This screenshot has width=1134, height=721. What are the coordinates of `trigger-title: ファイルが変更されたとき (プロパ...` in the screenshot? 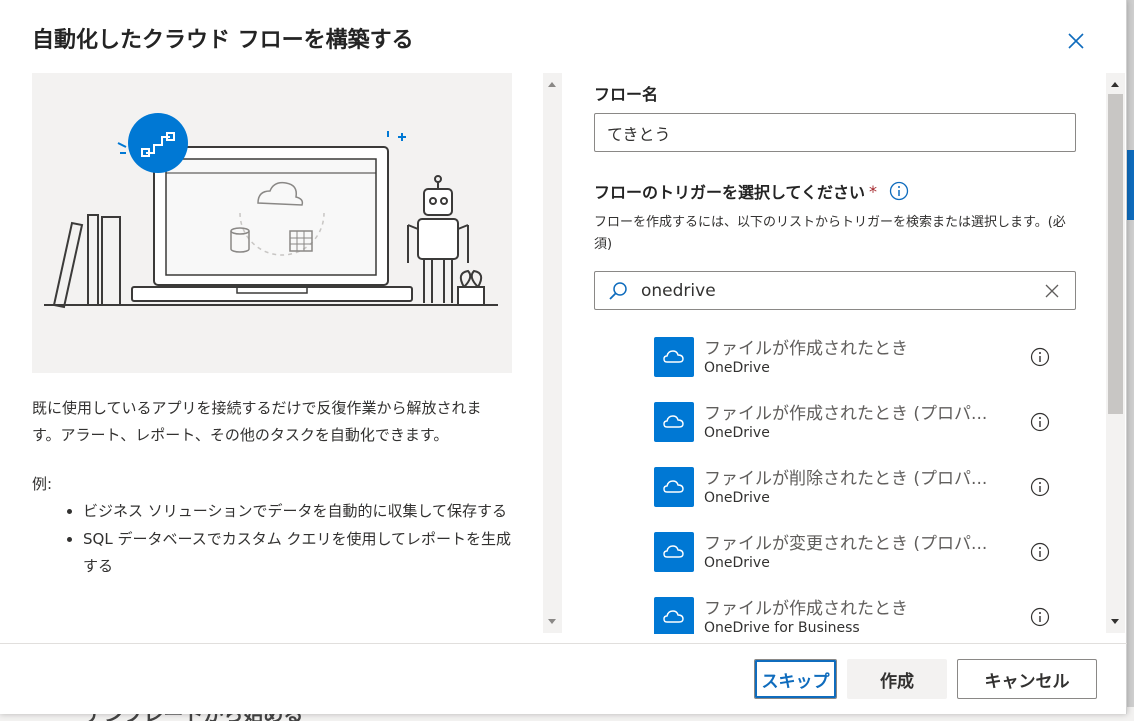 It's located at (846, 544).